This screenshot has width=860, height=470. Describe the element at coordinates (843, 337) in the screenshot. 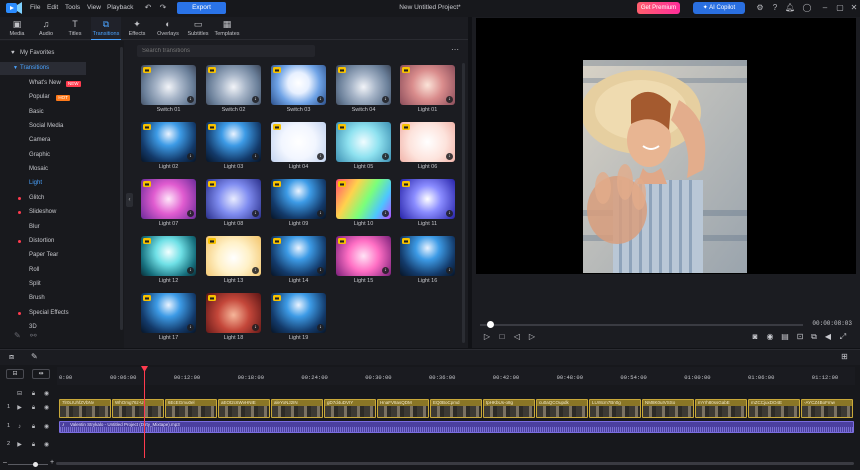

I see `fullscreen-icon: ⤢` at that location.